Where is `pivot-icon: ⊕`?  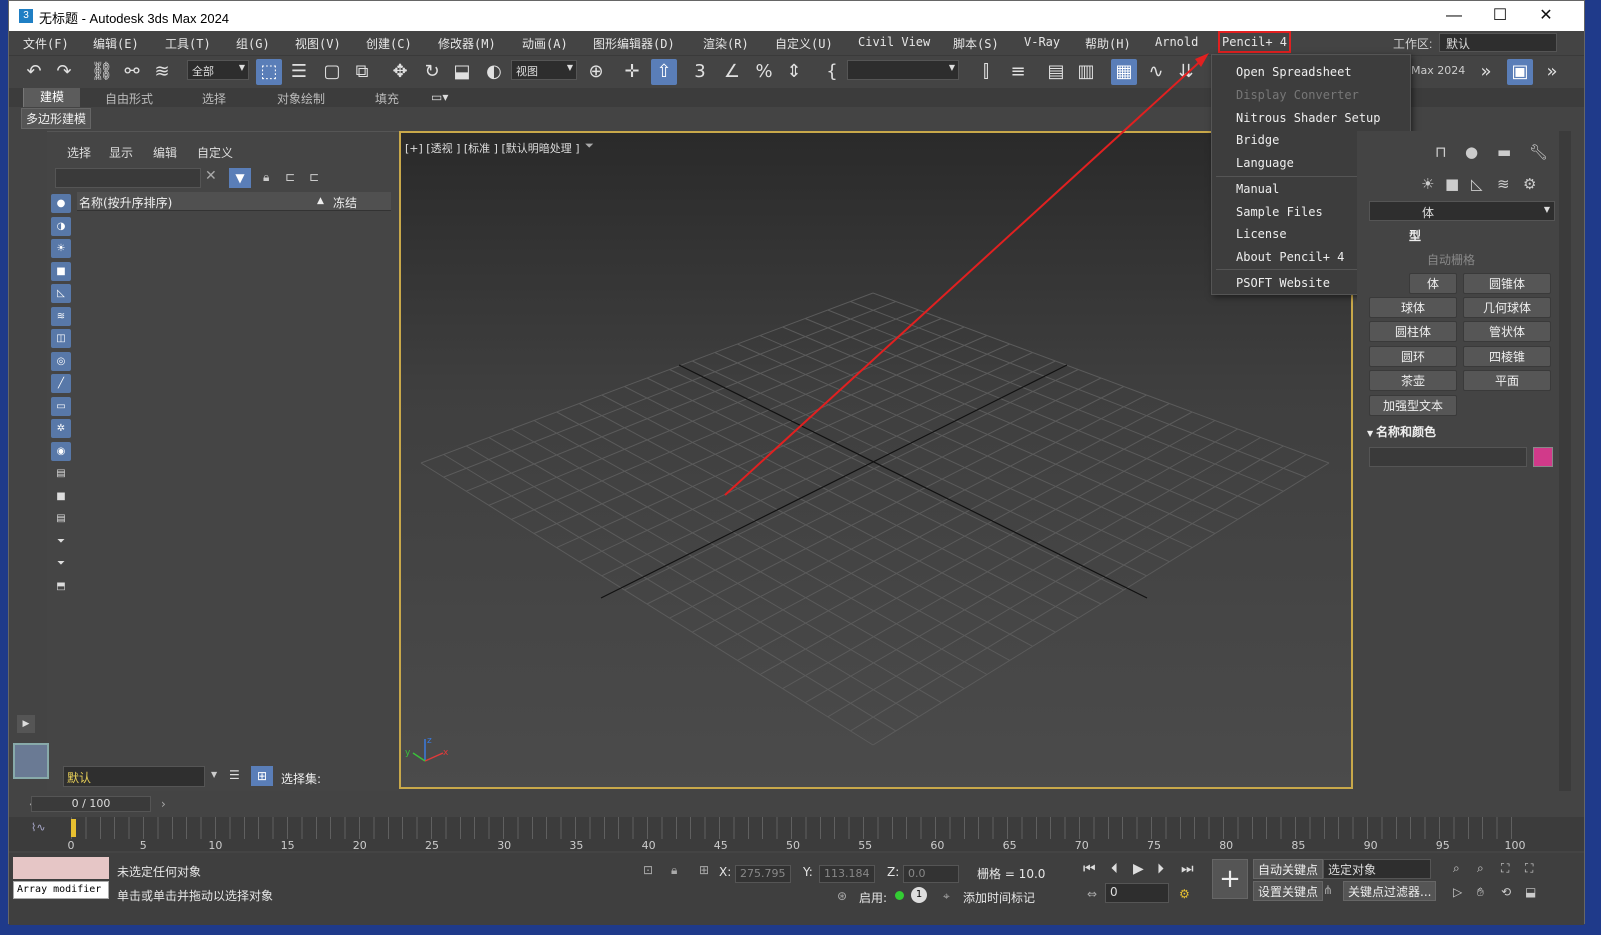
pivot-icon: ⊕ is located at coordinates (596, 72).